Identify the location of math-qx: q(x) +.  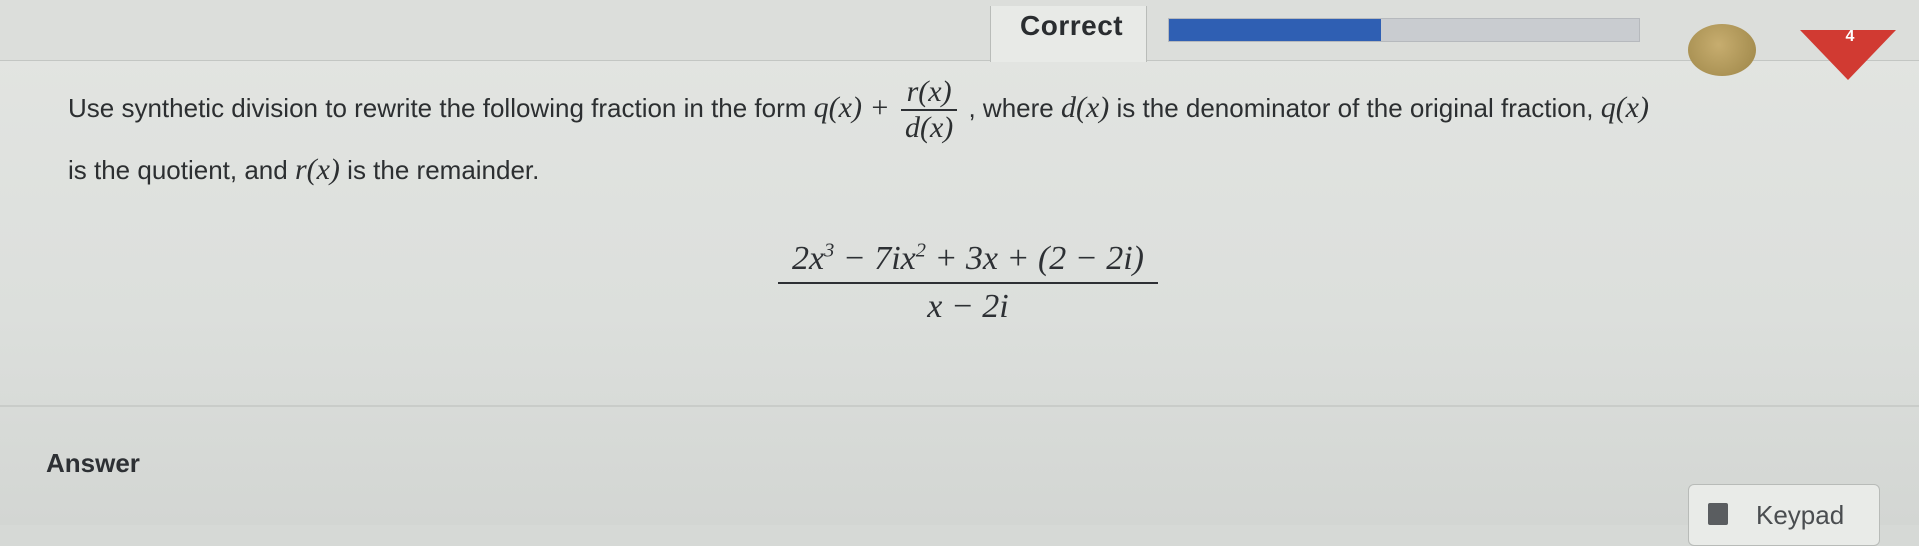
(851, 107).